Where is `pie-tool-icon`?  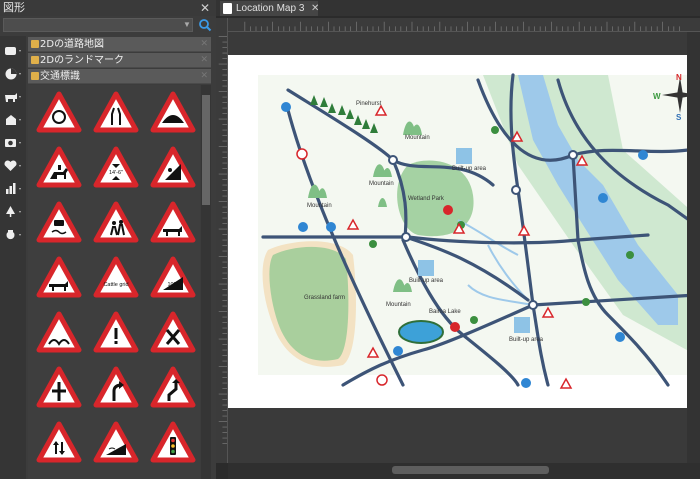 pie-tool-icon is located at coordinates (13, 74).